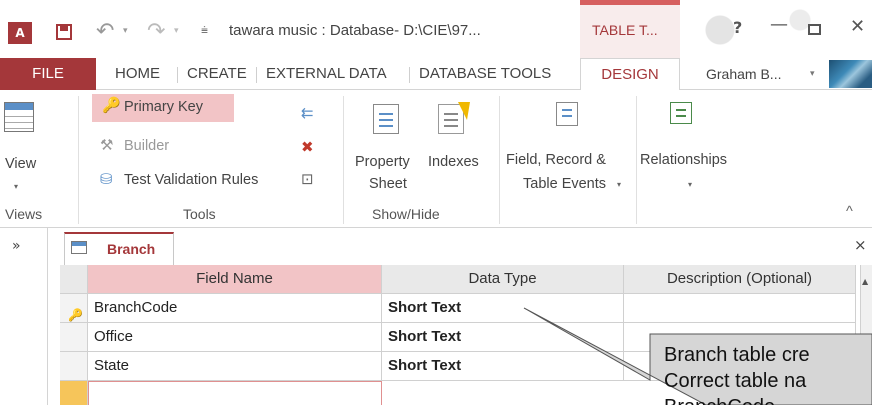 The height and width of the screenshot is (405, 872). Describe the element at coordinates (382, 162) in the screenshot. I see `property-sheet-label-1: Property` at that location.